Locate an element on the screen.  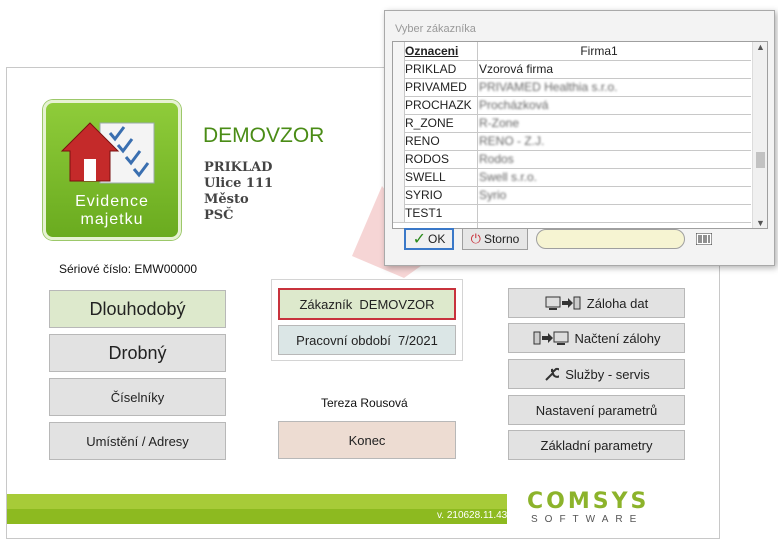
basic-params-button: Základní parametry is located at coordinates (596, 445).